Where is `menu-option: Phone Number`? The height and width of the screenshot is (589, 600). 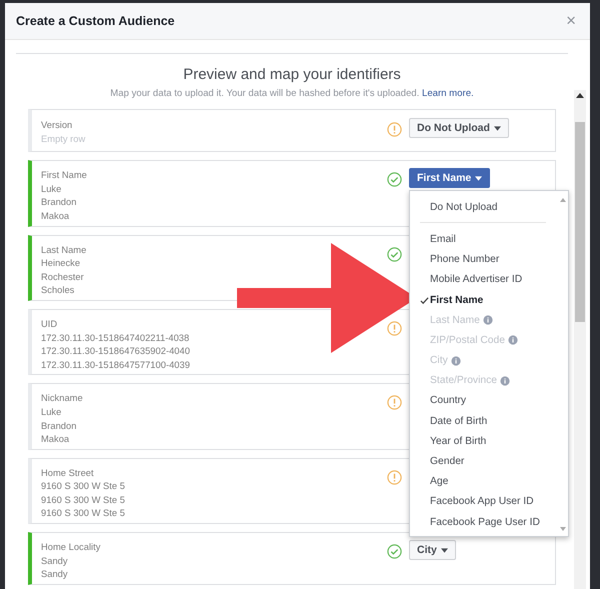
menu-option: Phone Number is located at coordinates (484, 260).